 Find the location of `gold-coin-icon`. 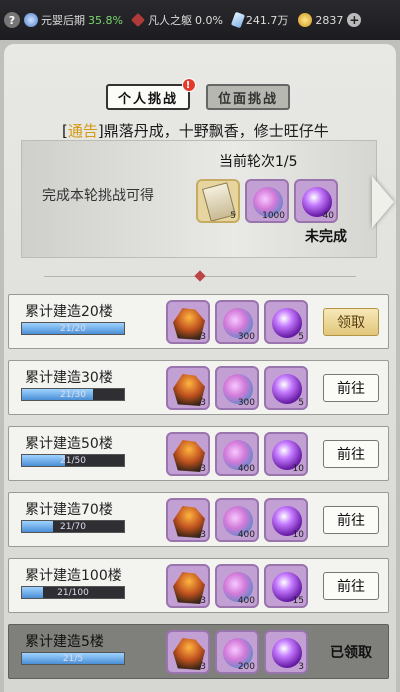

gold-coin-icon is located at coordinates (305, 20).